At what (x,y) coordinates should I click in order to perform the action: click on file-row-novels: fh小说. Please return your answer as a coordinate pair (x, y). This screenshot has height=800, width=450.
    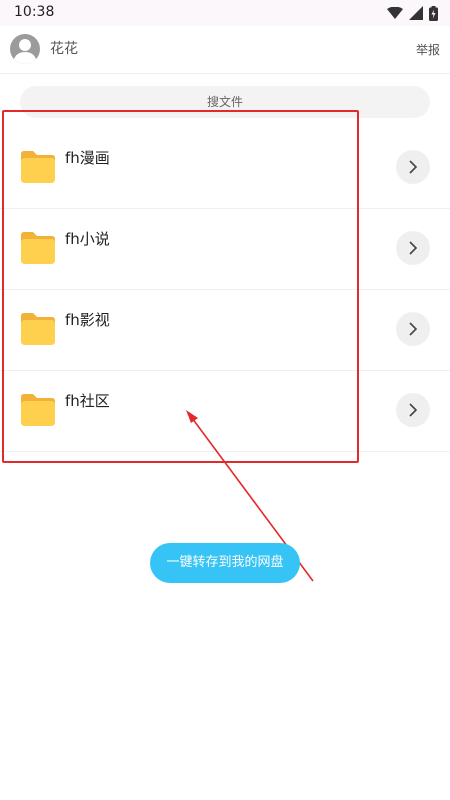
    Looking at the image, I should click on (225, 249).